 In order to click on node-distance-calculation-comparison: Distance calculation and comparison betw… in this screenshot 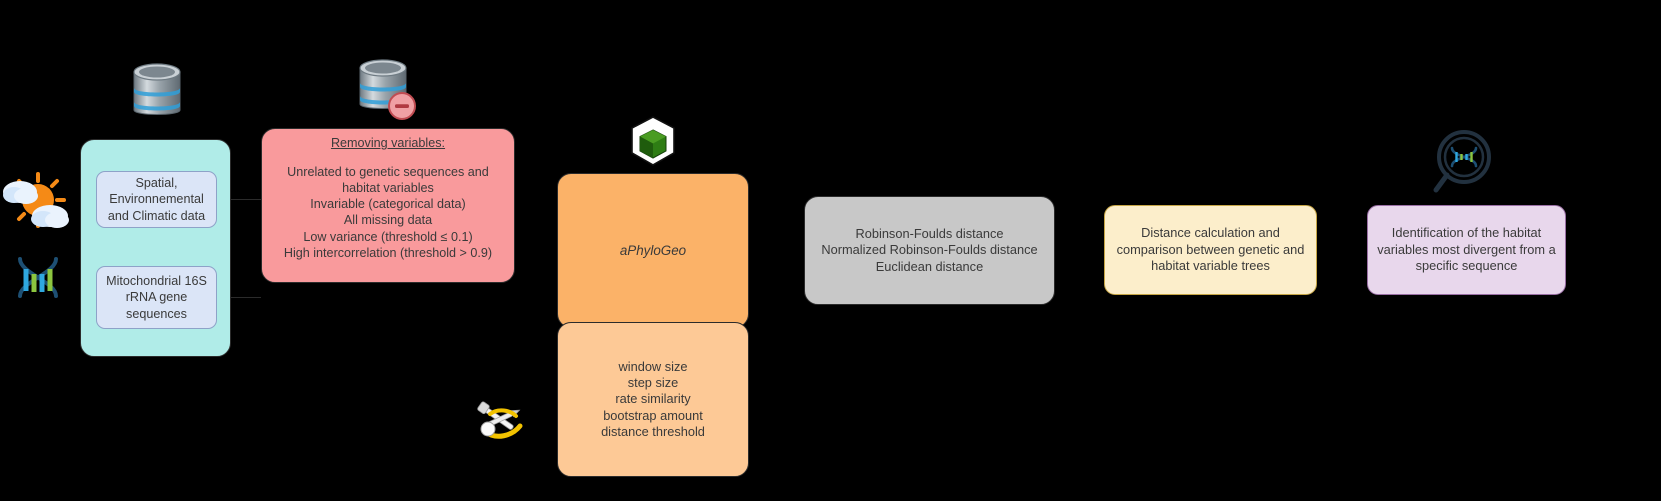, I will do `click(1210, 250)`.